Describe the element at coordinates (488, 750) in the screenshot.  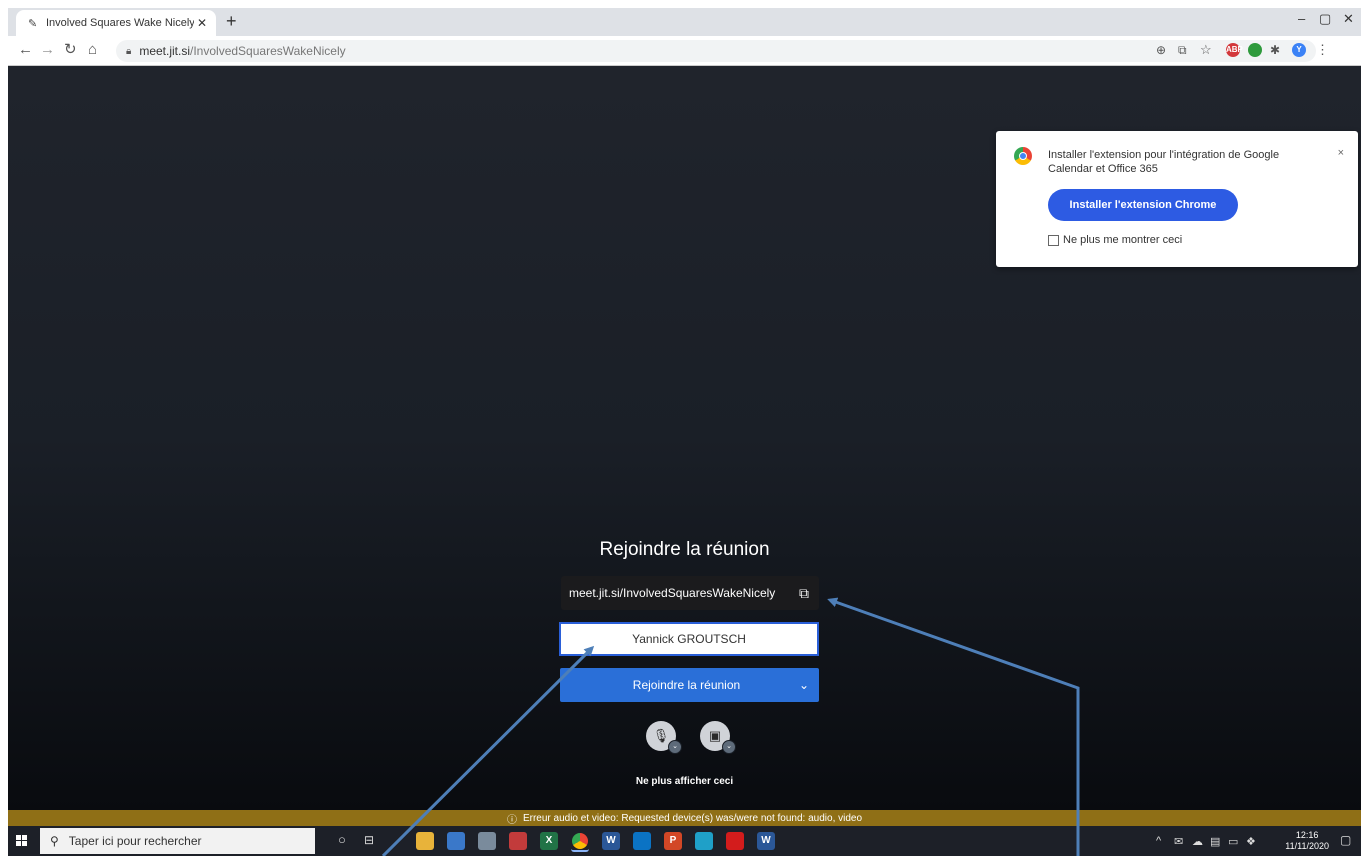
I see `arrow-to-name-input` at that location.